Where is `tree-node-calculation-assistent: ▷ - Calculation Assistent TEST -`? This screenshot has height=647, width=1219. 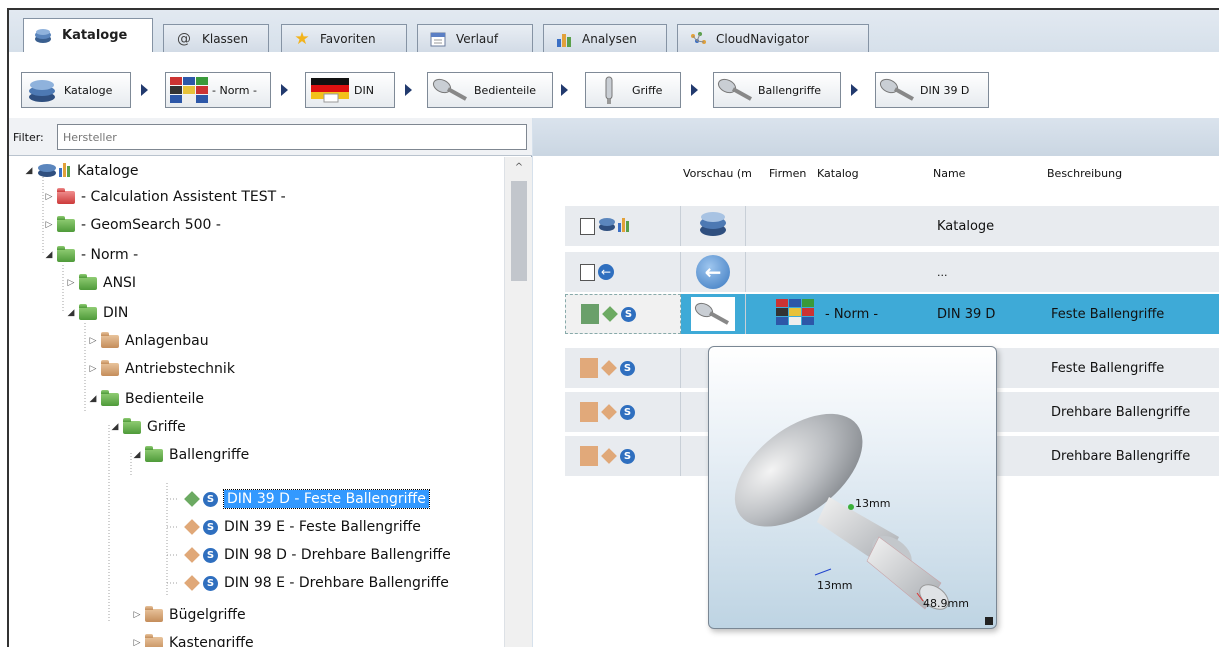 tree-node-calculation-assistent: ▷ - Calculation Assistent TEST - is located at coordinates (164, 197).